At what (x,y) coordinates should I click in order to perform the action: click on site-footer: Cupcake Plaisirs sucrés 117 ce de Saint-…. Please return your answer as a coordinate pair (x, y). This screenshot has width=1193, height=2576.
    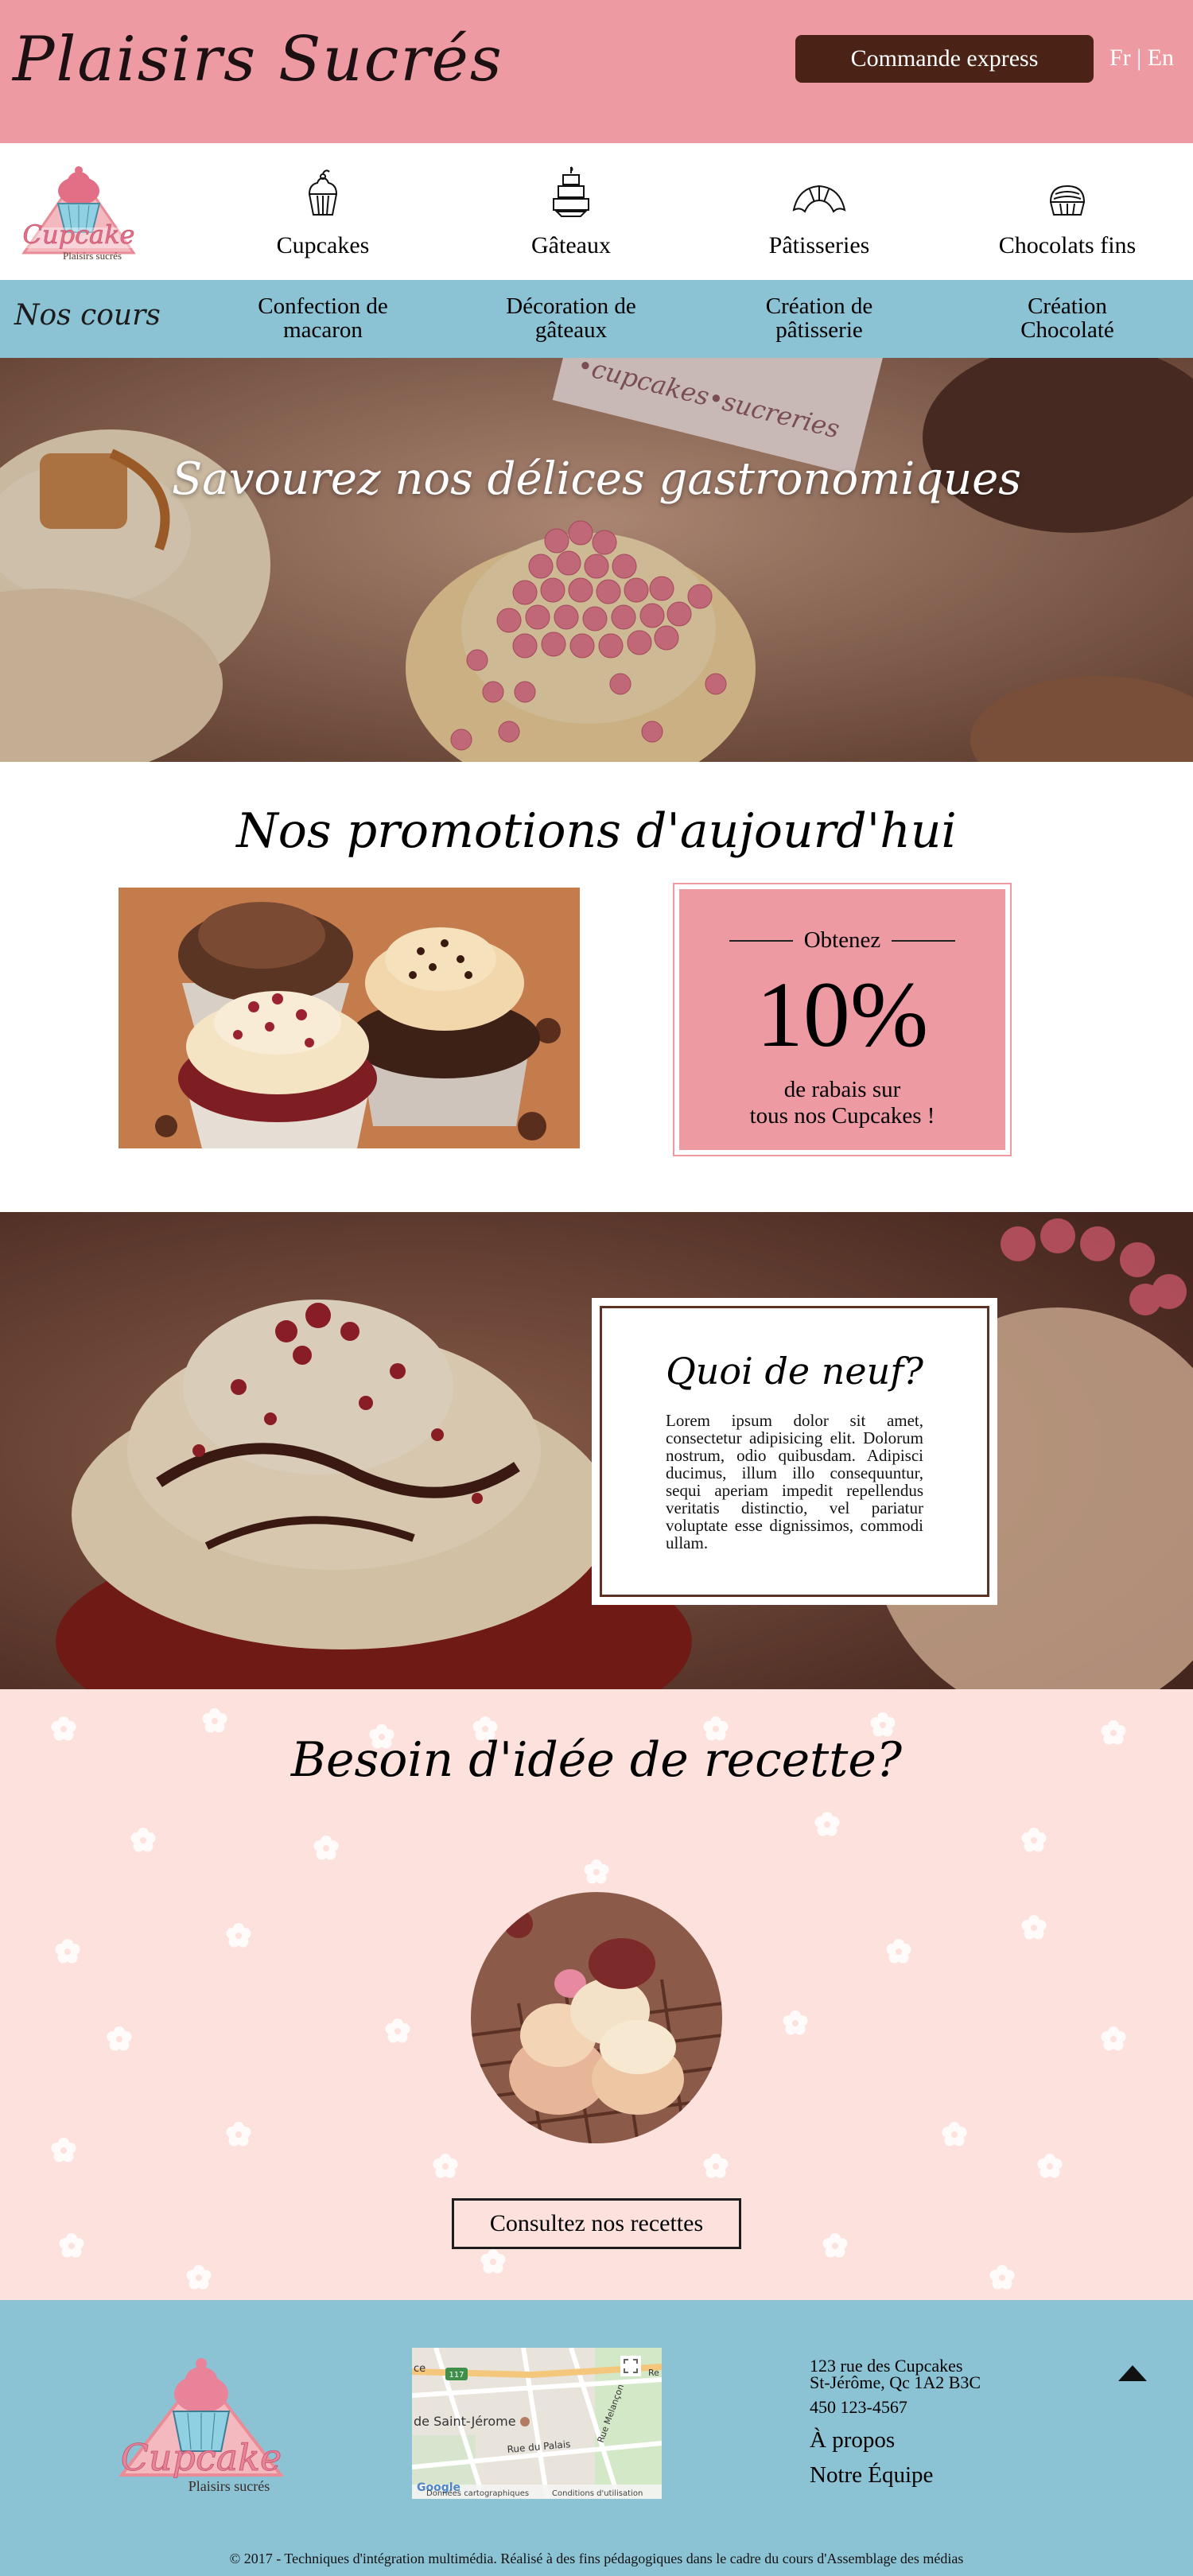
    Looking at the image, I should click on (596, 2438).